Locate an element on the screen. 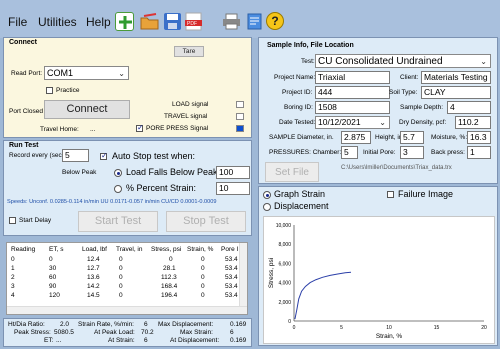 Image resolution: width=500 pixels, height=349 pixels. load-falls-input: 100 is located at coordinates (233, 172).